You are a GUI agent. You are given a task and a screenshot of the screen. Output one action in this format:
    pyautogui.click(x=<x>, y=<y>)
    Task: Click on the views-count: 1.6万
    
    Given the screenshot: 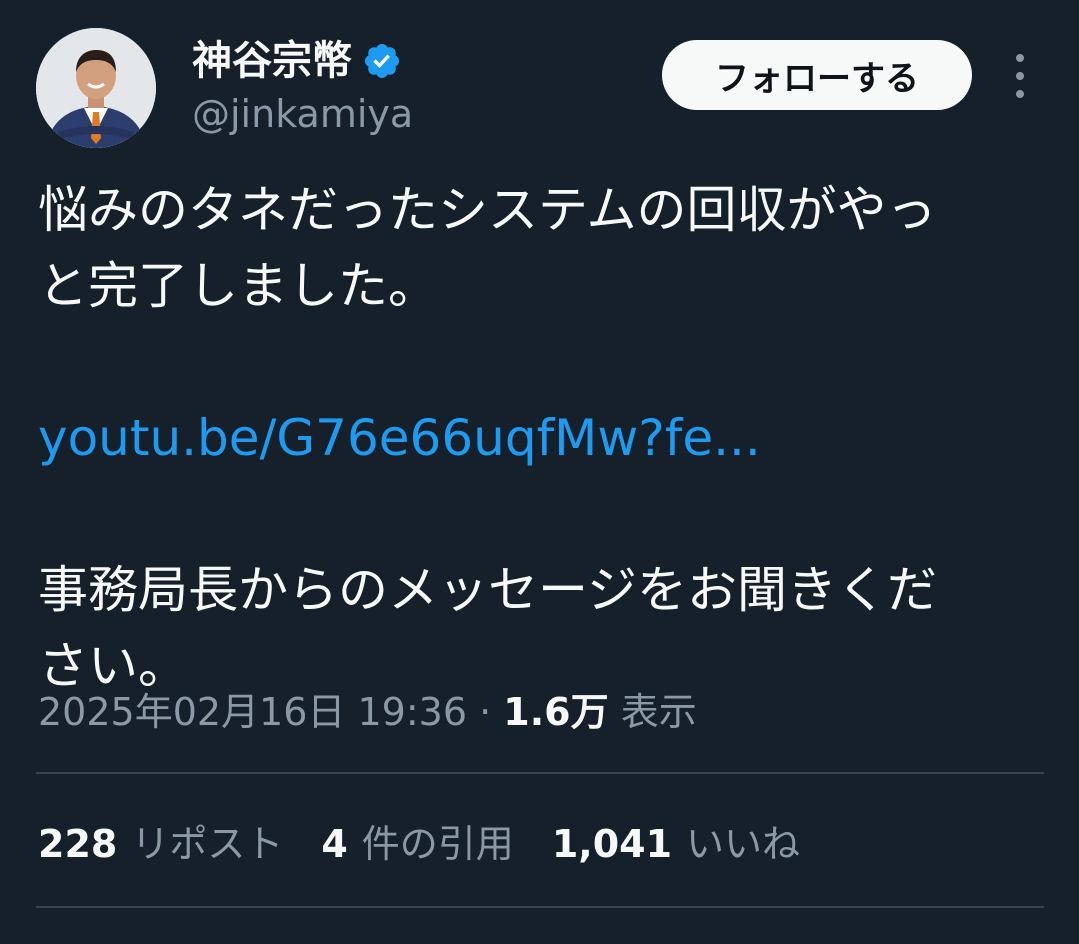 What is the action you would take?
    pyautogui.click(x=556, y=712)
    